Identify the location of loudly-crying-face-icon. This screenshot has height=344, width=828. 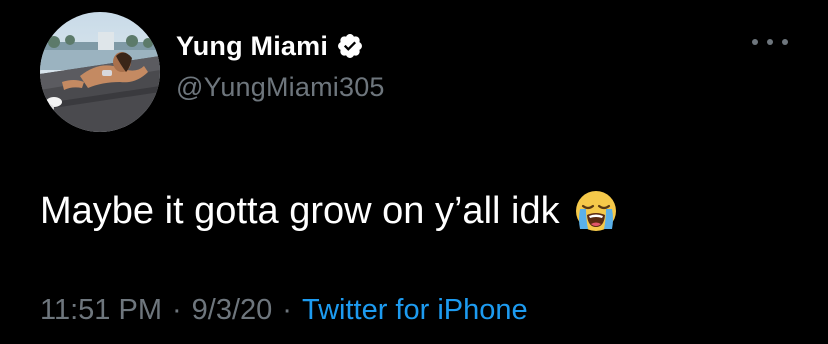
(596, 211).